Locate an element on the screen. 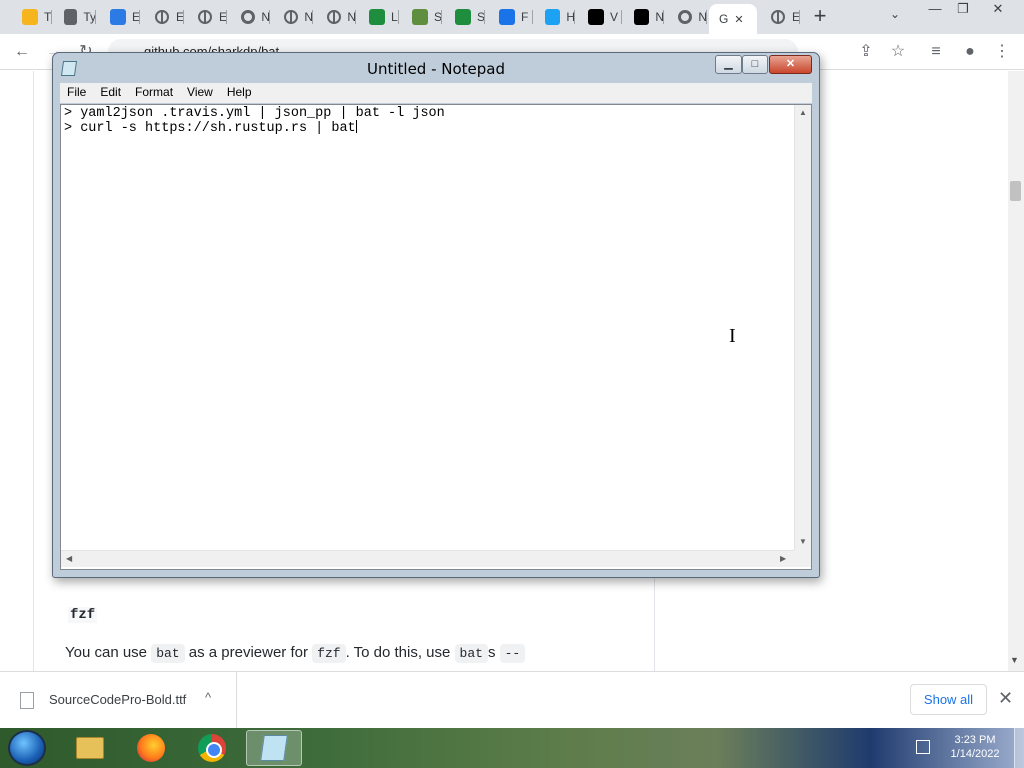  tab-5: E is located at coordinates (207, 17).